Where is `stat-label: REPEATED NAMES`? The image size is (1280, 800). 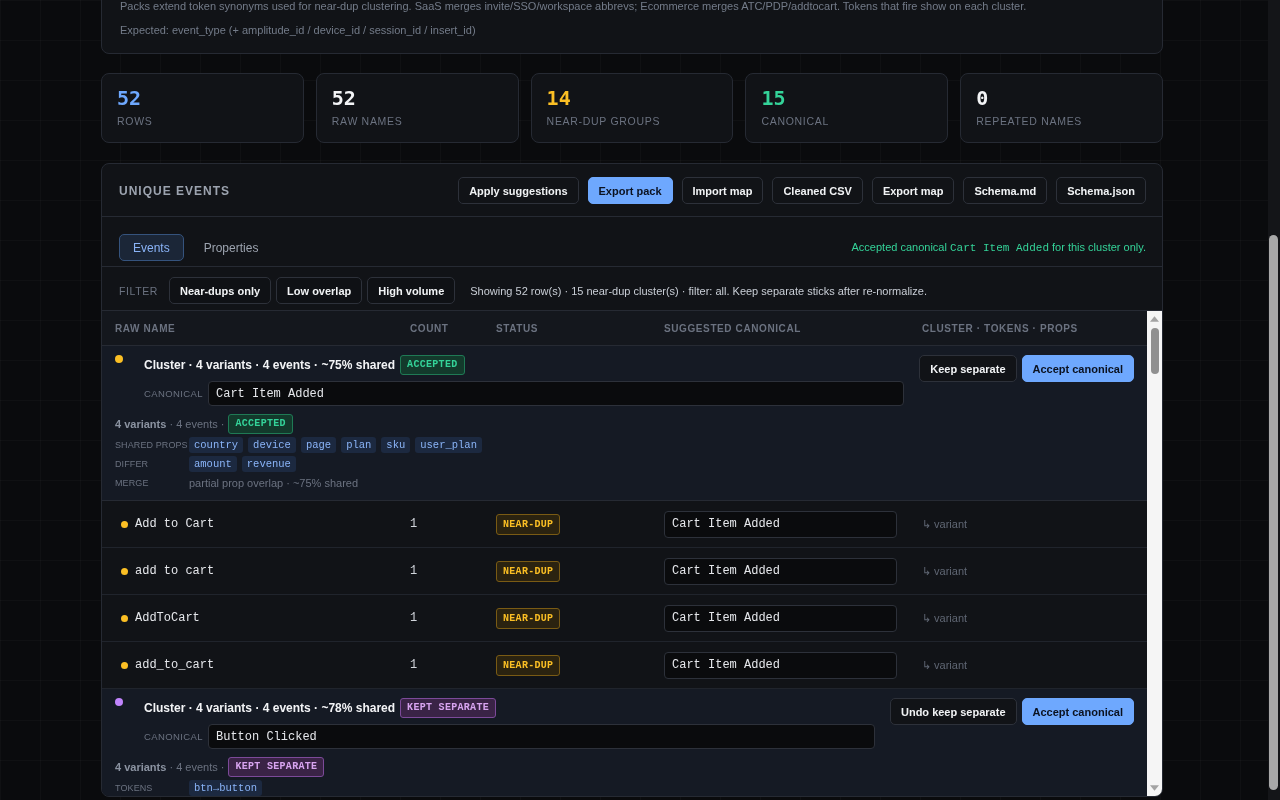 stat-label: REPEATED NAMES is located at coordinates (1030, 121).